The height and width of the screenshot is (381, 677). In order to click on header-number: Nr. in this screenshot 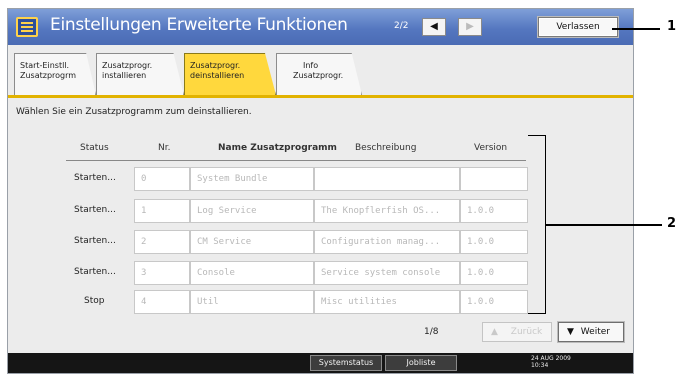, I will do `click(164, 148)`.